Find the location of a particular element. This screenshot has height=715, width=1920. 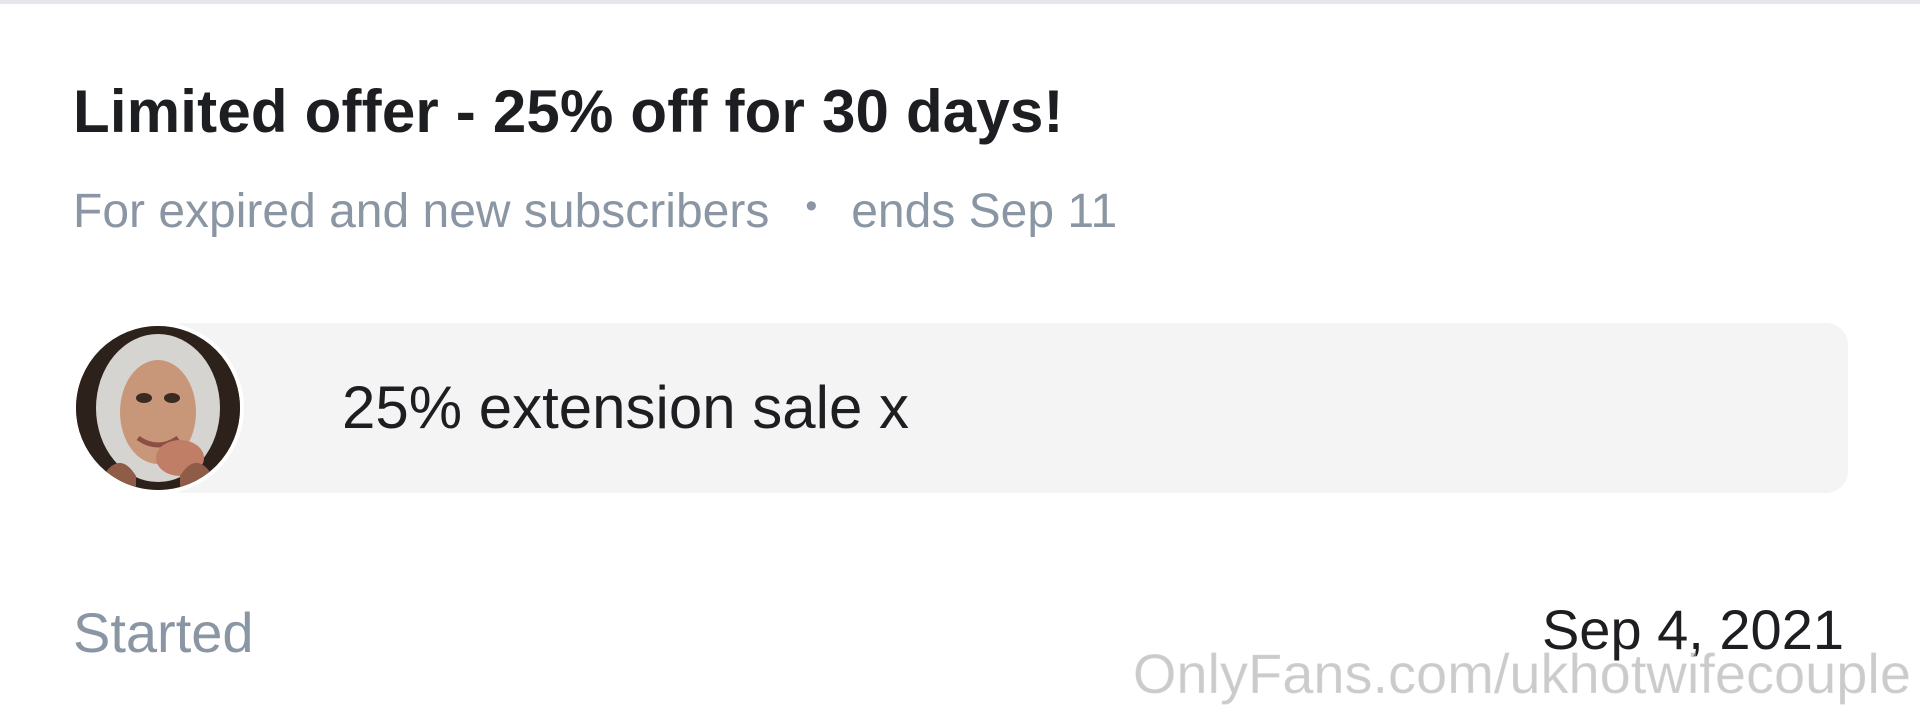

watermark: OnlyFans.com/ukhotwifecouple is located at coordinates (1521, 674).